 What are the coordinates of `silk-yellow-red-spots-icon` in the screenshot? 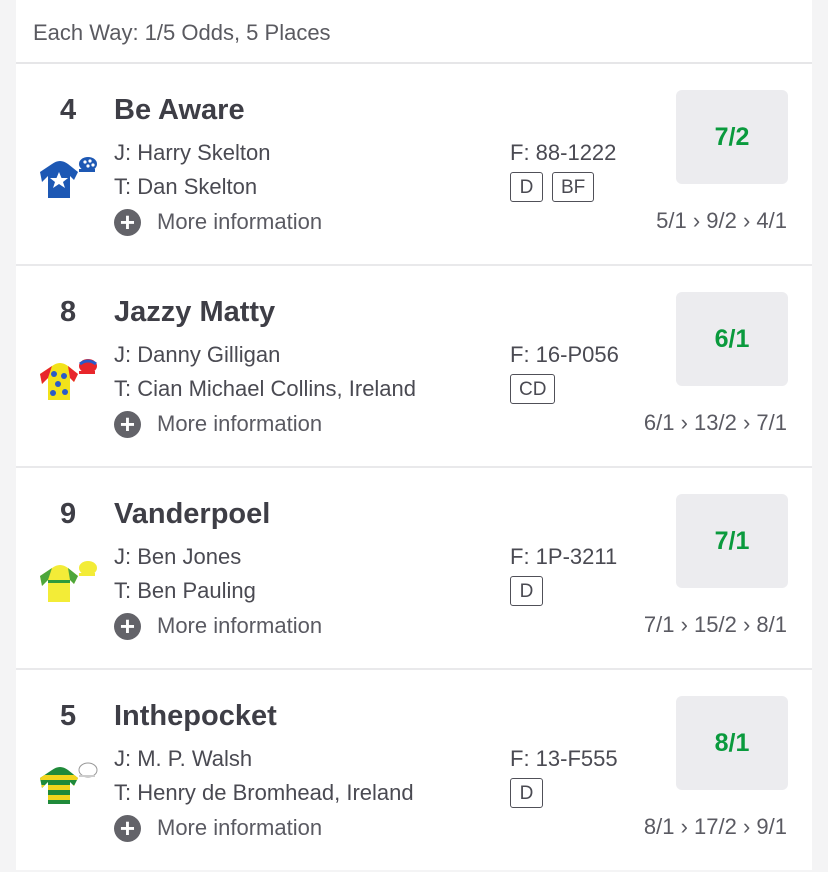 It's located at (69, 380).